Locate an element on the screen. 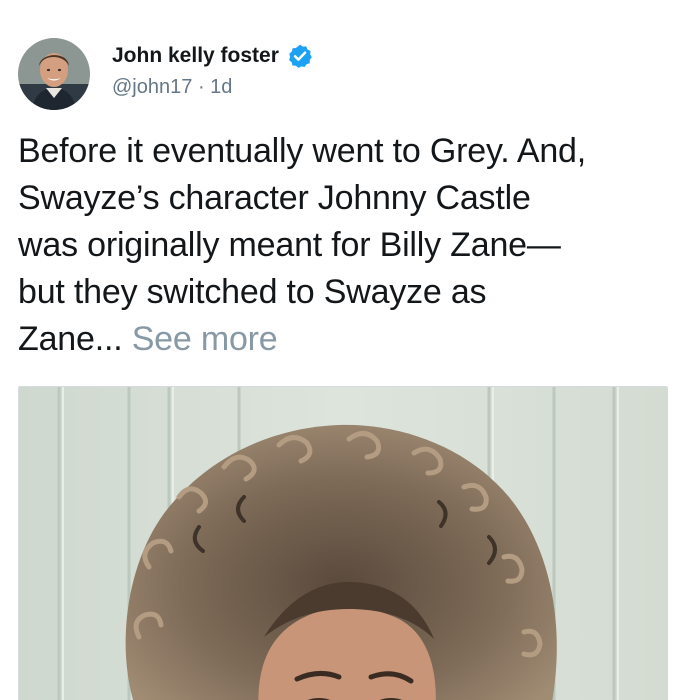 The height and width of the screenshot is (700, 700). author-handle: @john17 is located at coordinates (152, 87).